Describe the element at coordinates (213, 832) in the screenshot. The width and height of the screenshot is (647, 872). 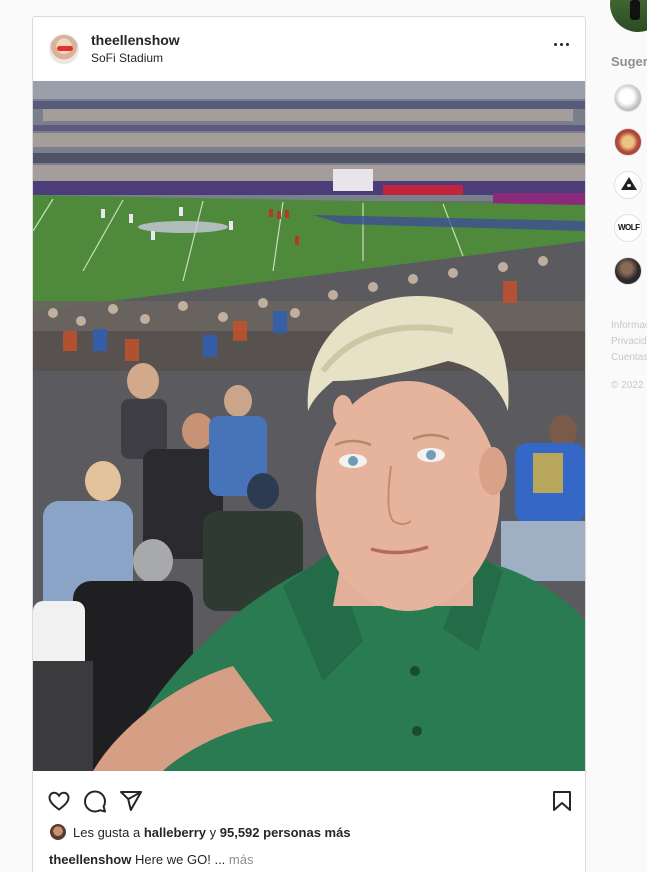
I see `likes-joiner: y` at that location.